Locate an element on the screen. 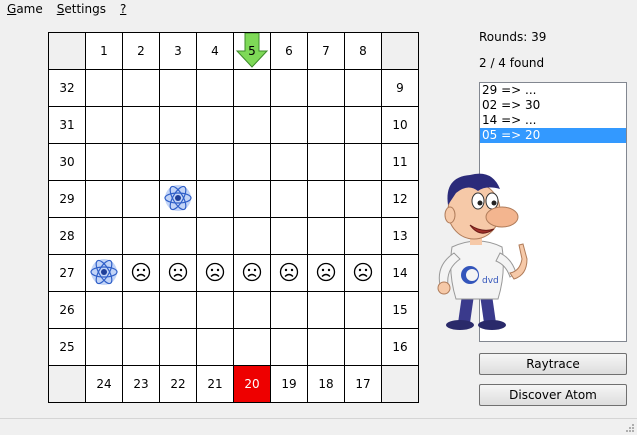  edge-port-left: 30 is located at coordinates (67, 162).